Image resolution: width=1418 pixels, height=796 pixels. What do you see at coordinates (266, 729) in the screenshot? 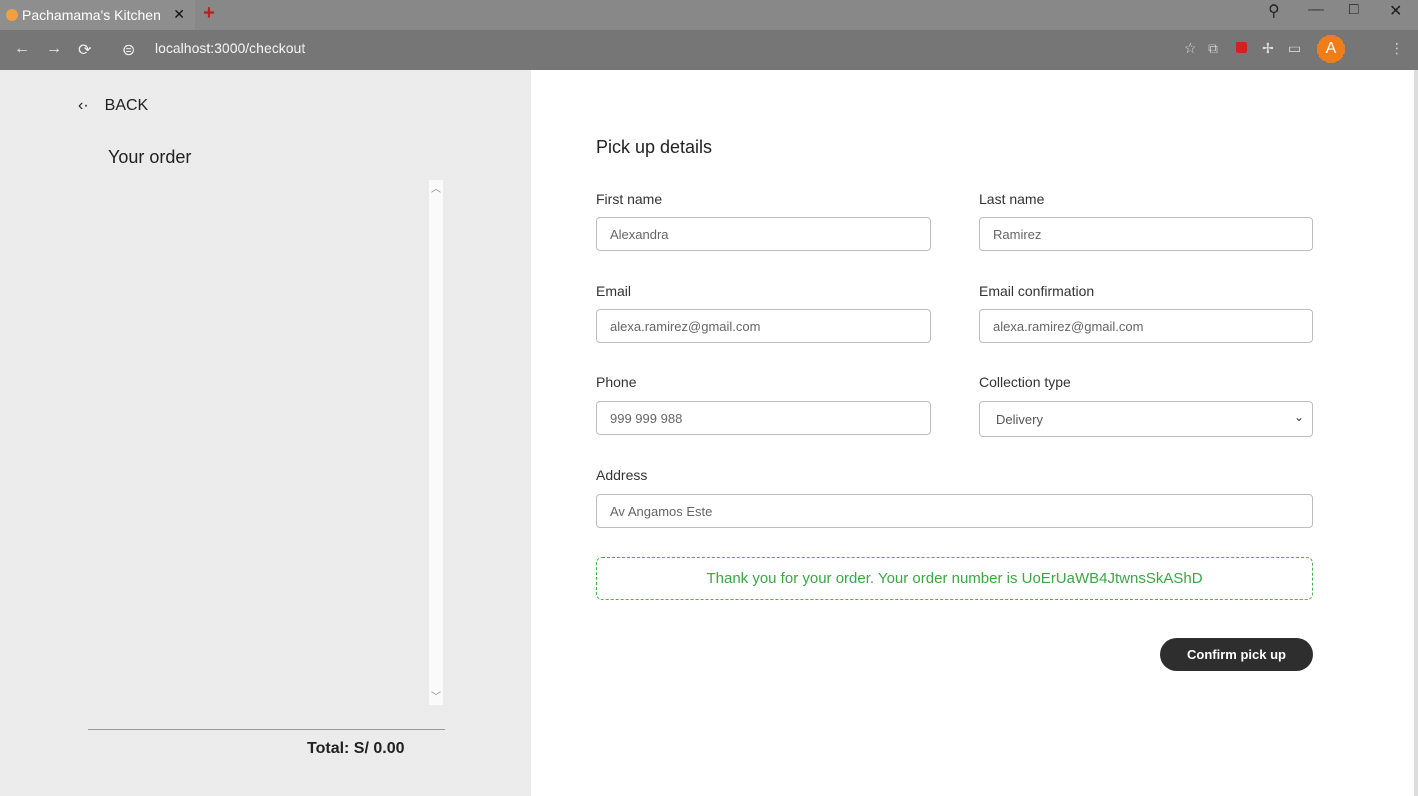
I see `summary-divider` at bounding box center [266, 729].